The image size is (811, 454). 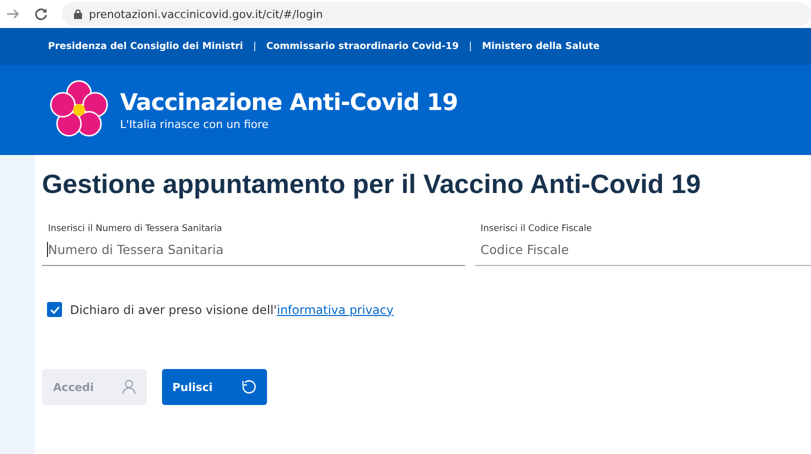 What do you see at coordinates (195, 124) in the screenshot?
I see `site-subtitle: L'Italia rinasce con un fiore` at bounding box center [195, 124].